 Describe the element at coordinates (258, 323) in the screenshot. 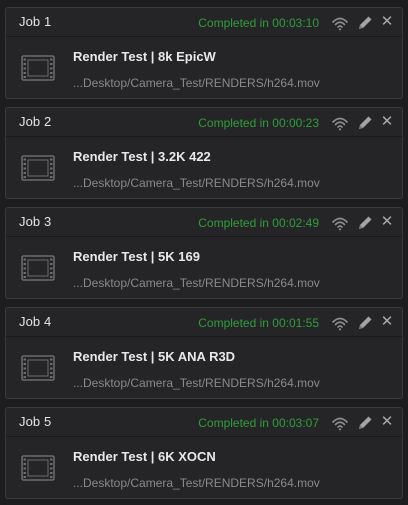

I see `job-status: Completed in 00:01:55` at that location.